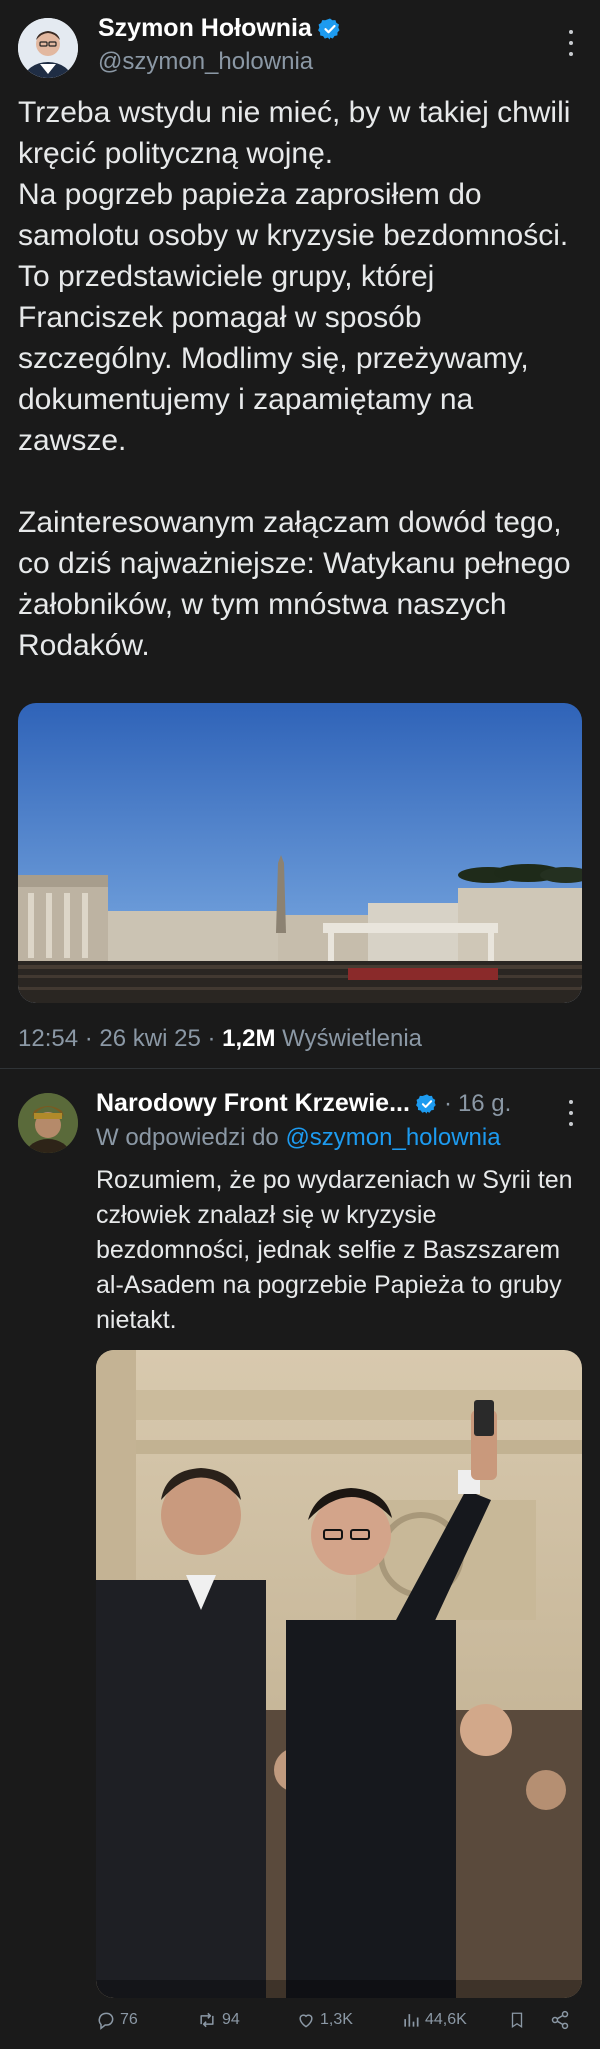  What do you see at coordinates (48, 48) in the screenshot?
I see `author-avatar` at bounding box center [48, 48].